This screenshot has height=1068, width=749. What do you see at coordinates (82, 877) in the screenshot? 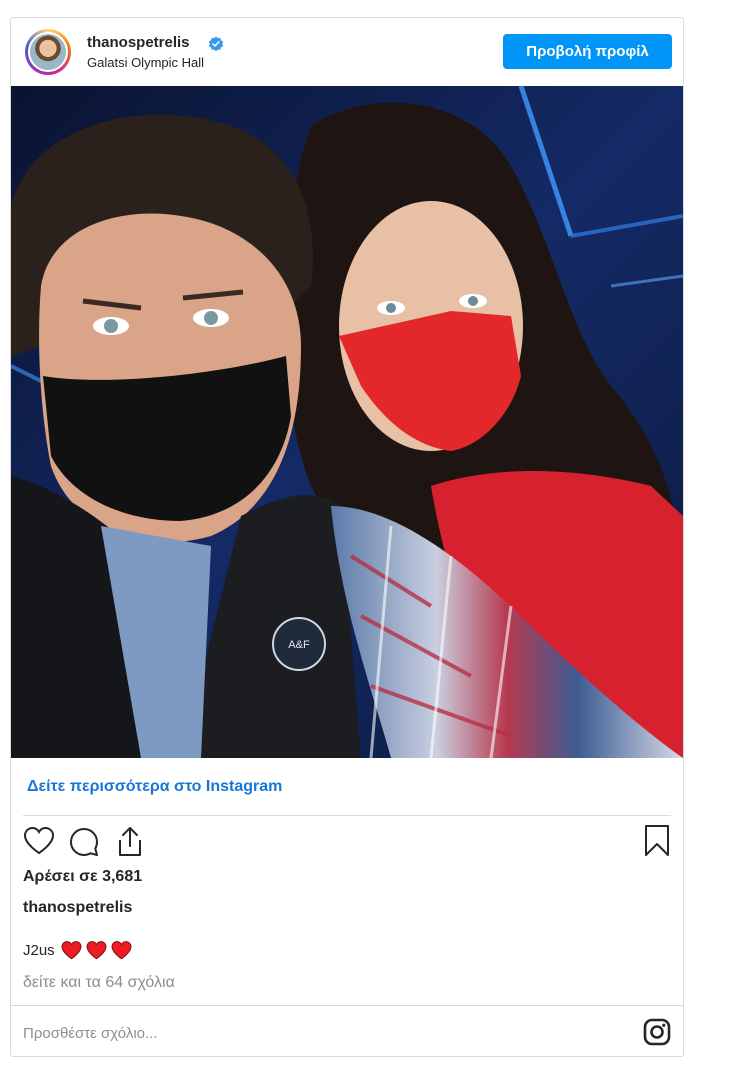
I see `likes-count: Αρέσει σε 3,681` at bounding box center [82, 877].